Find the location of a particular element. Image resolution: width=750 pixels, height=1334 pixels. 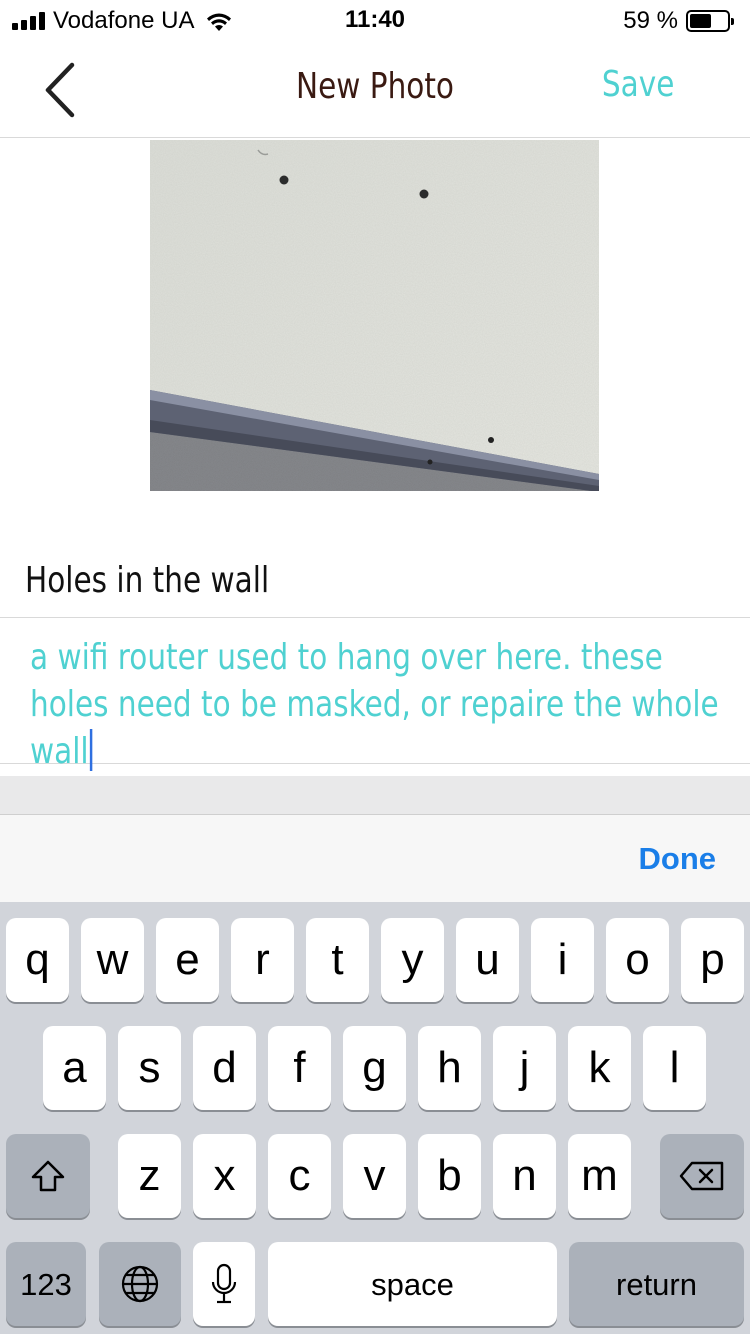

key-label: q is located at coordinates (37, 959).